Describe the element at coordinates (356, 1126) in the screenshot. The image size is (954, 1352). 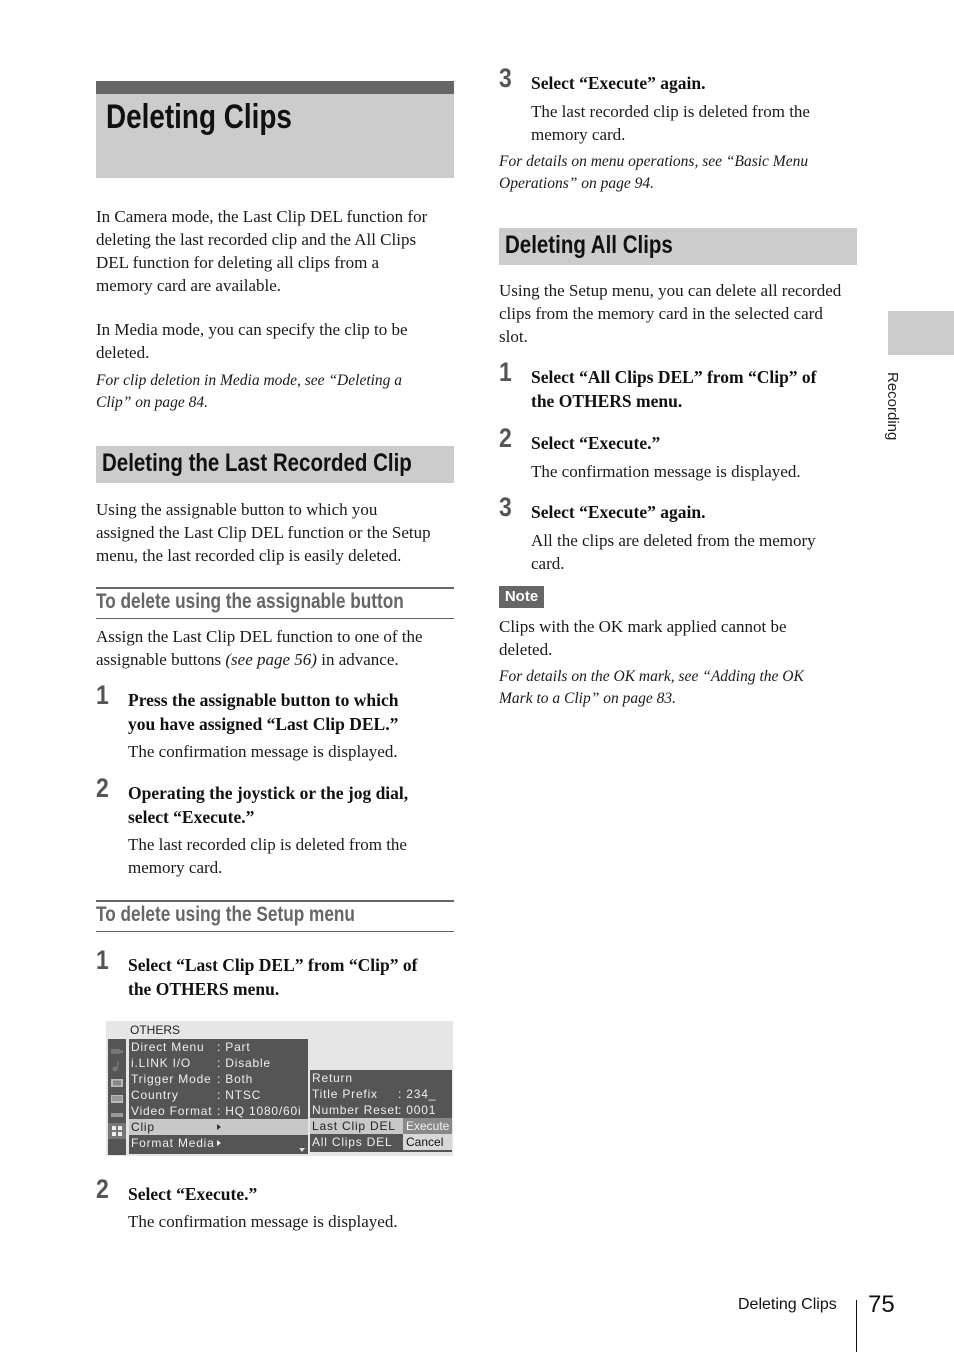
I see `submenu-item-last-clip-del: Last Clip DEL` at that location.